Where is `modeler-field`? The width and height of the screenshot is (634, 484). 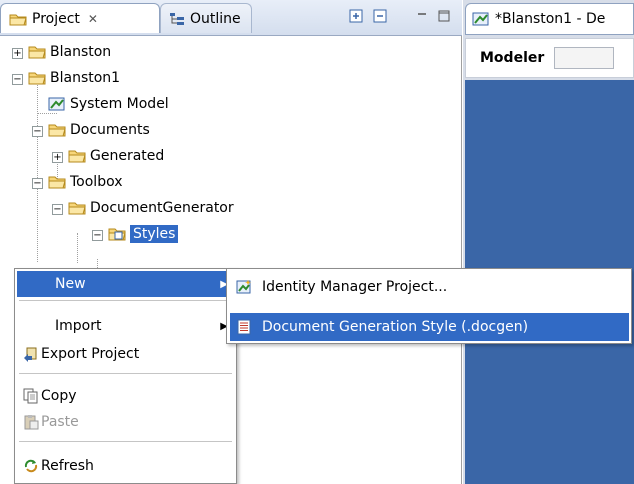
modeler-field is located at coordinates (584, 58).